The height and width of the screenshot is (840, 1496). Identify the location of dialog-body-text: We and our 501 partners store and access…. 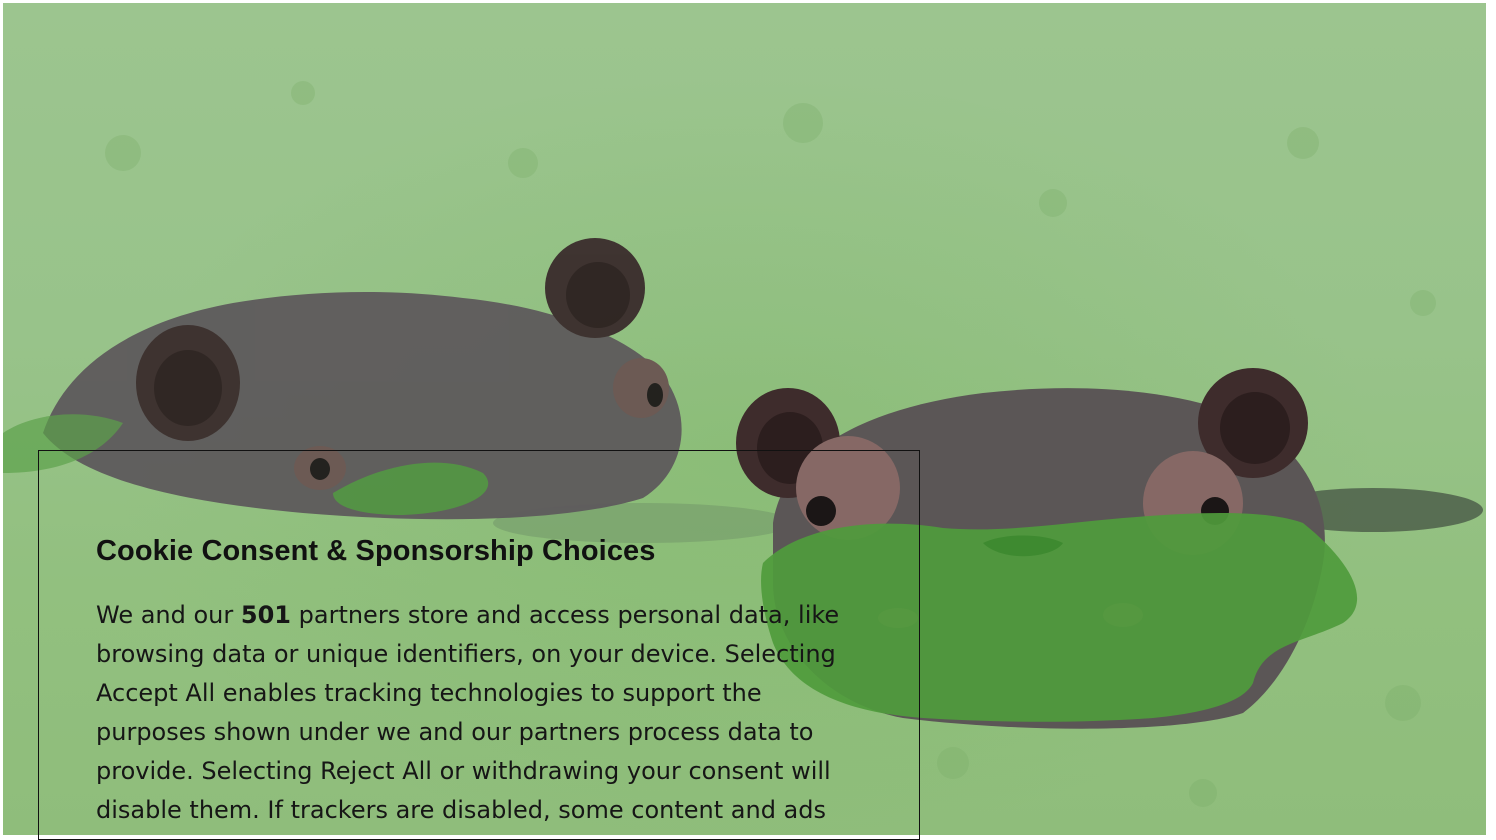
(476, 713).